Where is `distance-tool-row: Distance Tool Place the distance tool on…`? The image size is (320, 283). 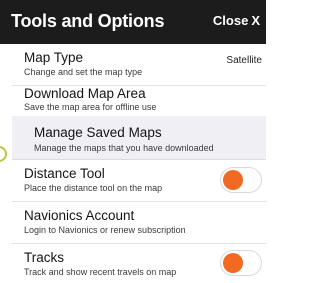
distance-tool-row: Distance Tool Place the distance tool on… is located at coordinates (139, 181).